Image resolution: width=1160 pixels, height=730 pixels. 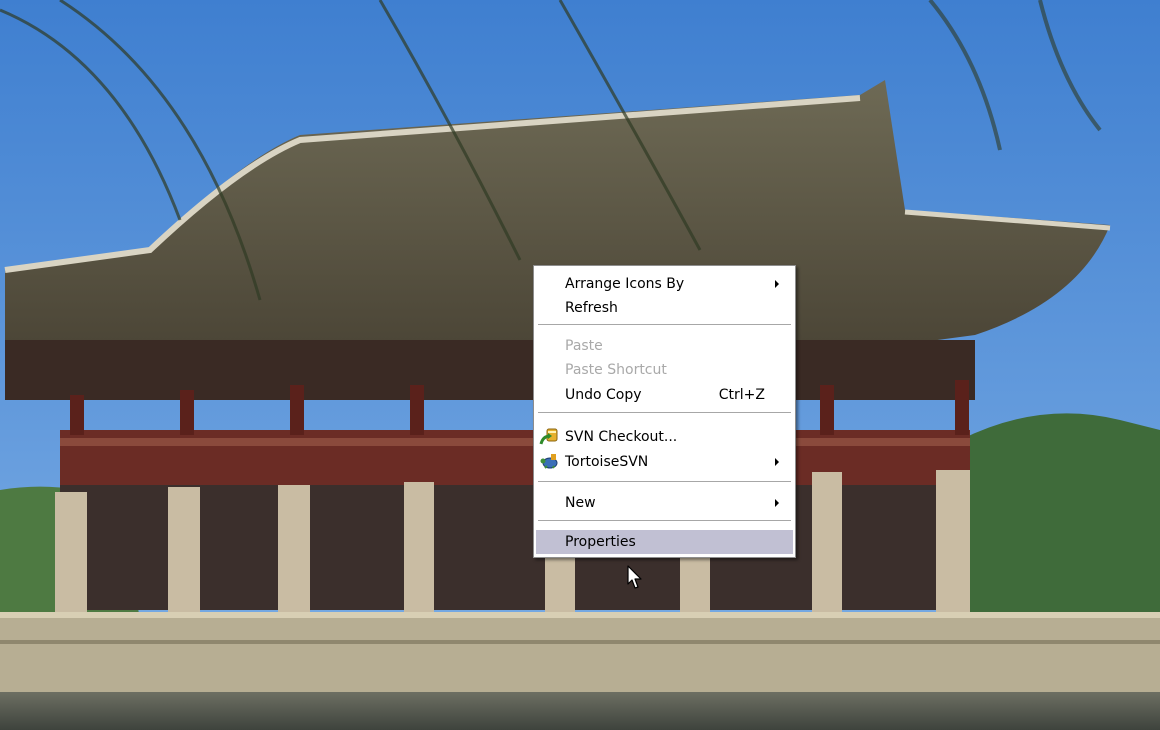 What do you see at coordinates (591, 308) in the screenshot?
I see `menu-item-label: Refresh` at bounding box center [591, 308].